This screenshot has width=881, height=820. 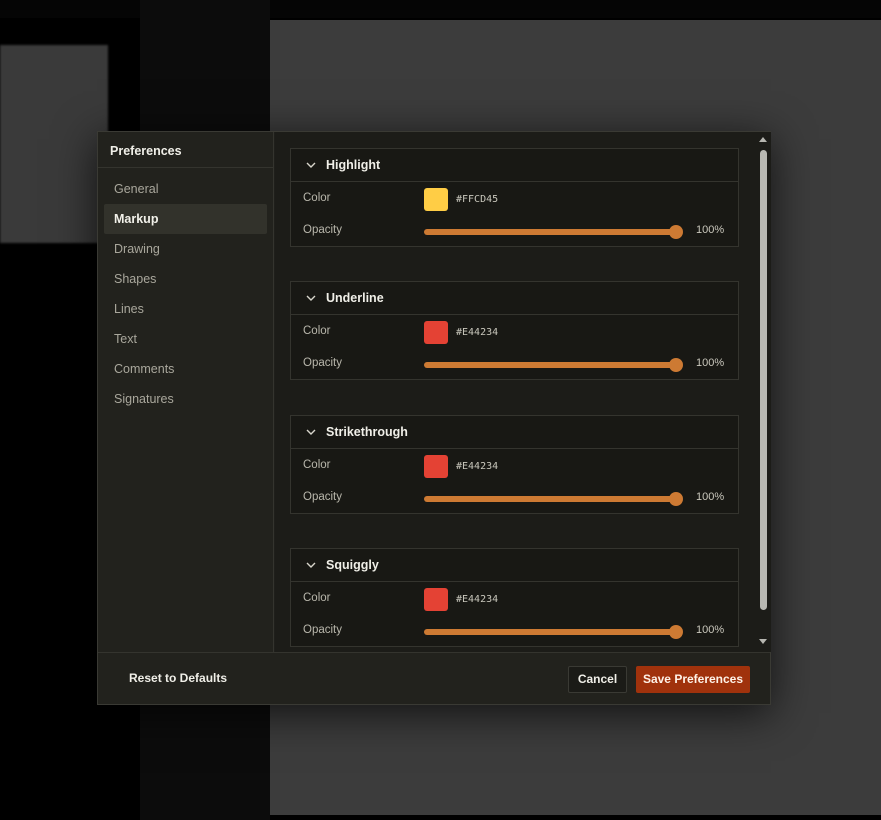 I want to click on section-squiggly: Squiggly Color #E44234 Opacity 100%, so click(x=514, y=597).